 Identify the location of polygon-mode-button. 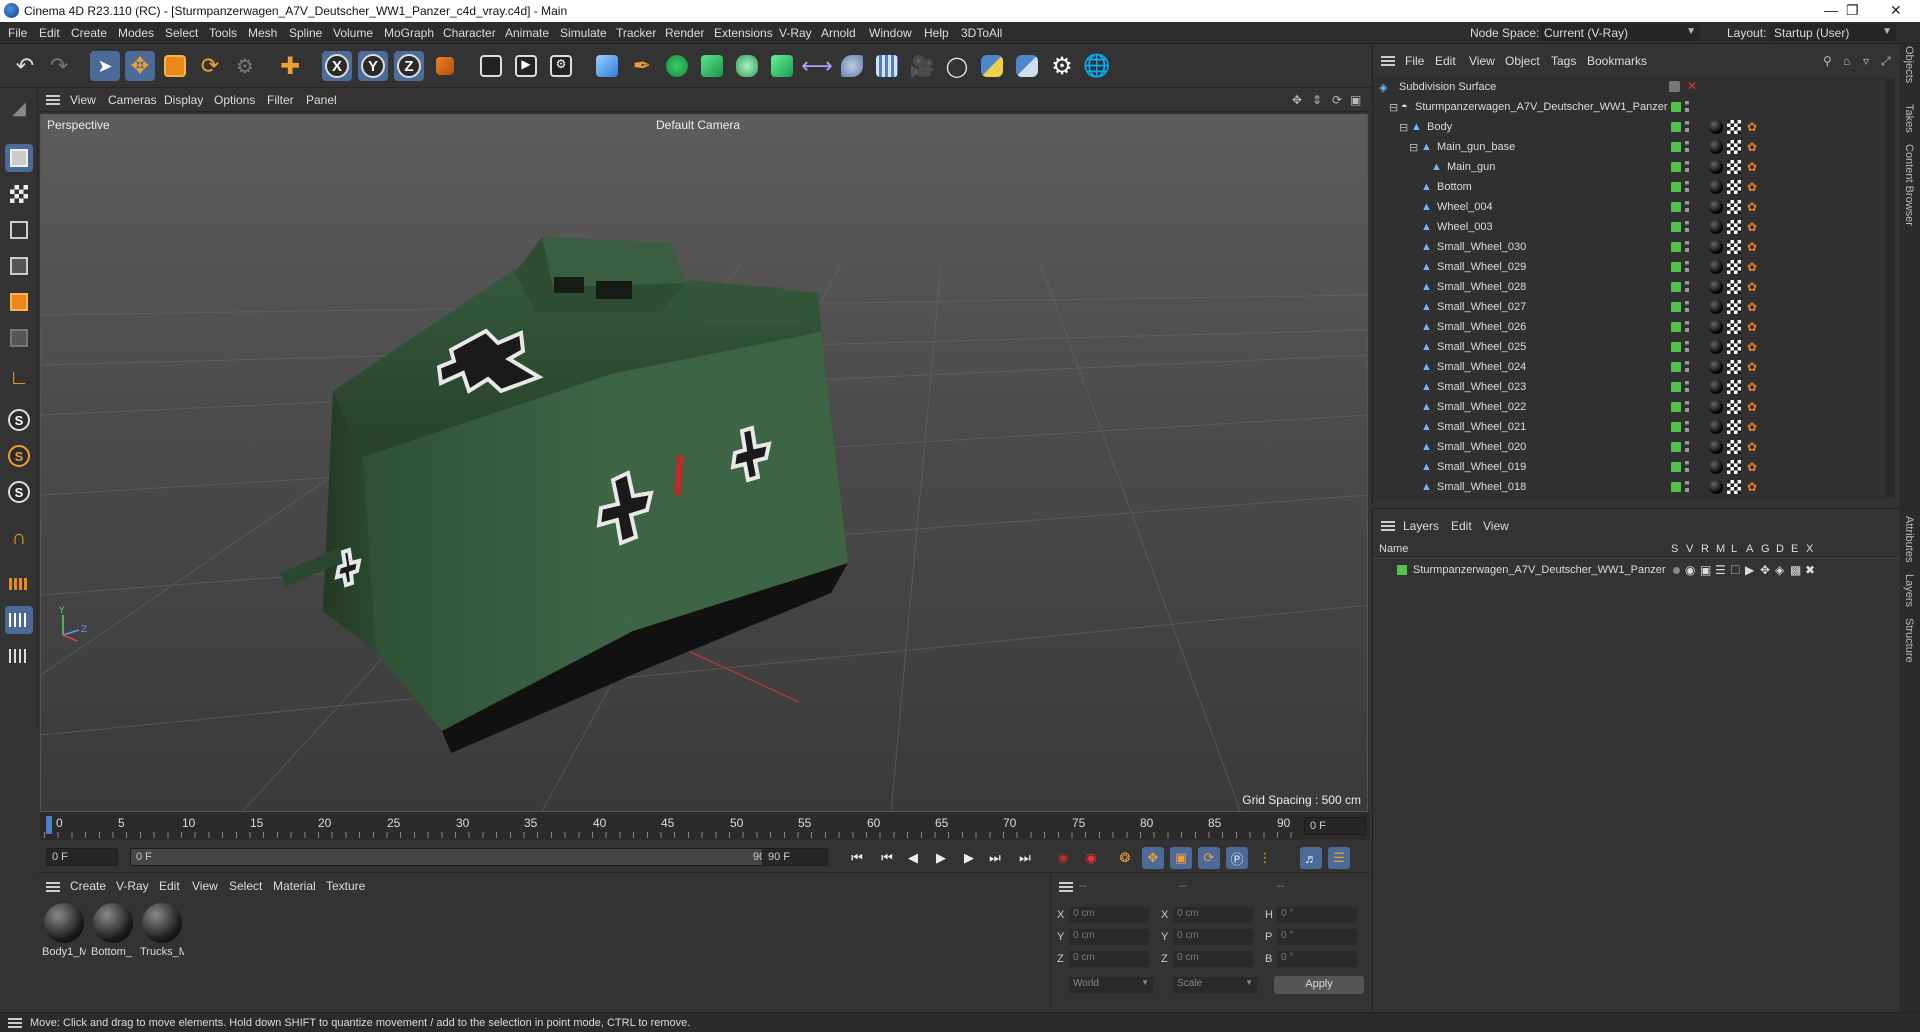
(19, 302).